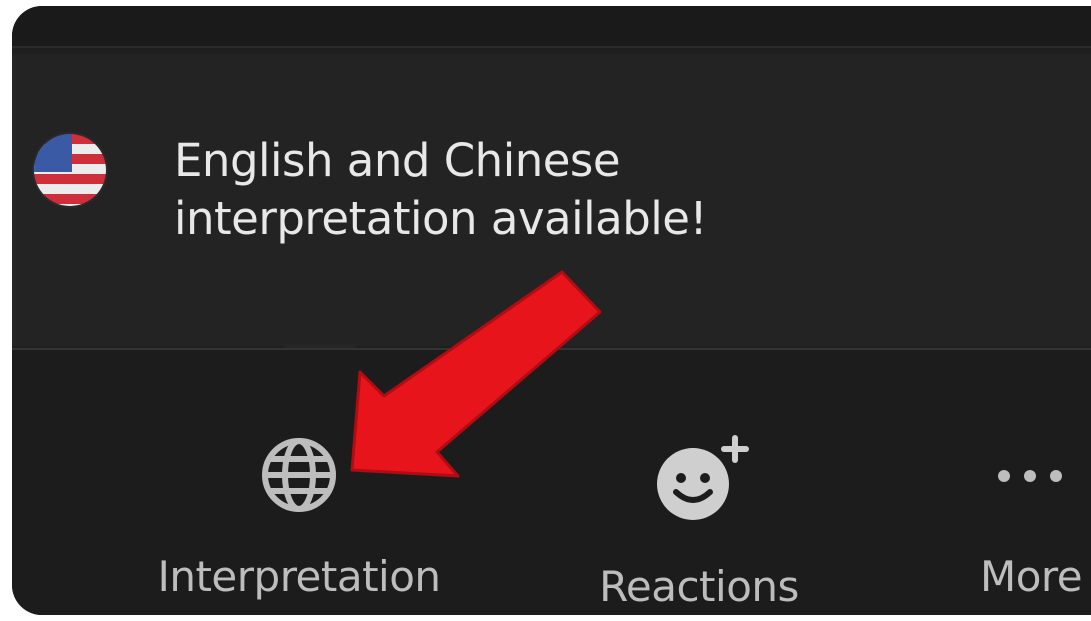 This screenshot has height=621, width=1091. Describe the element at coordinates (699, 586) in the screenshot. I see `reactions-label: Reactions` at that location.